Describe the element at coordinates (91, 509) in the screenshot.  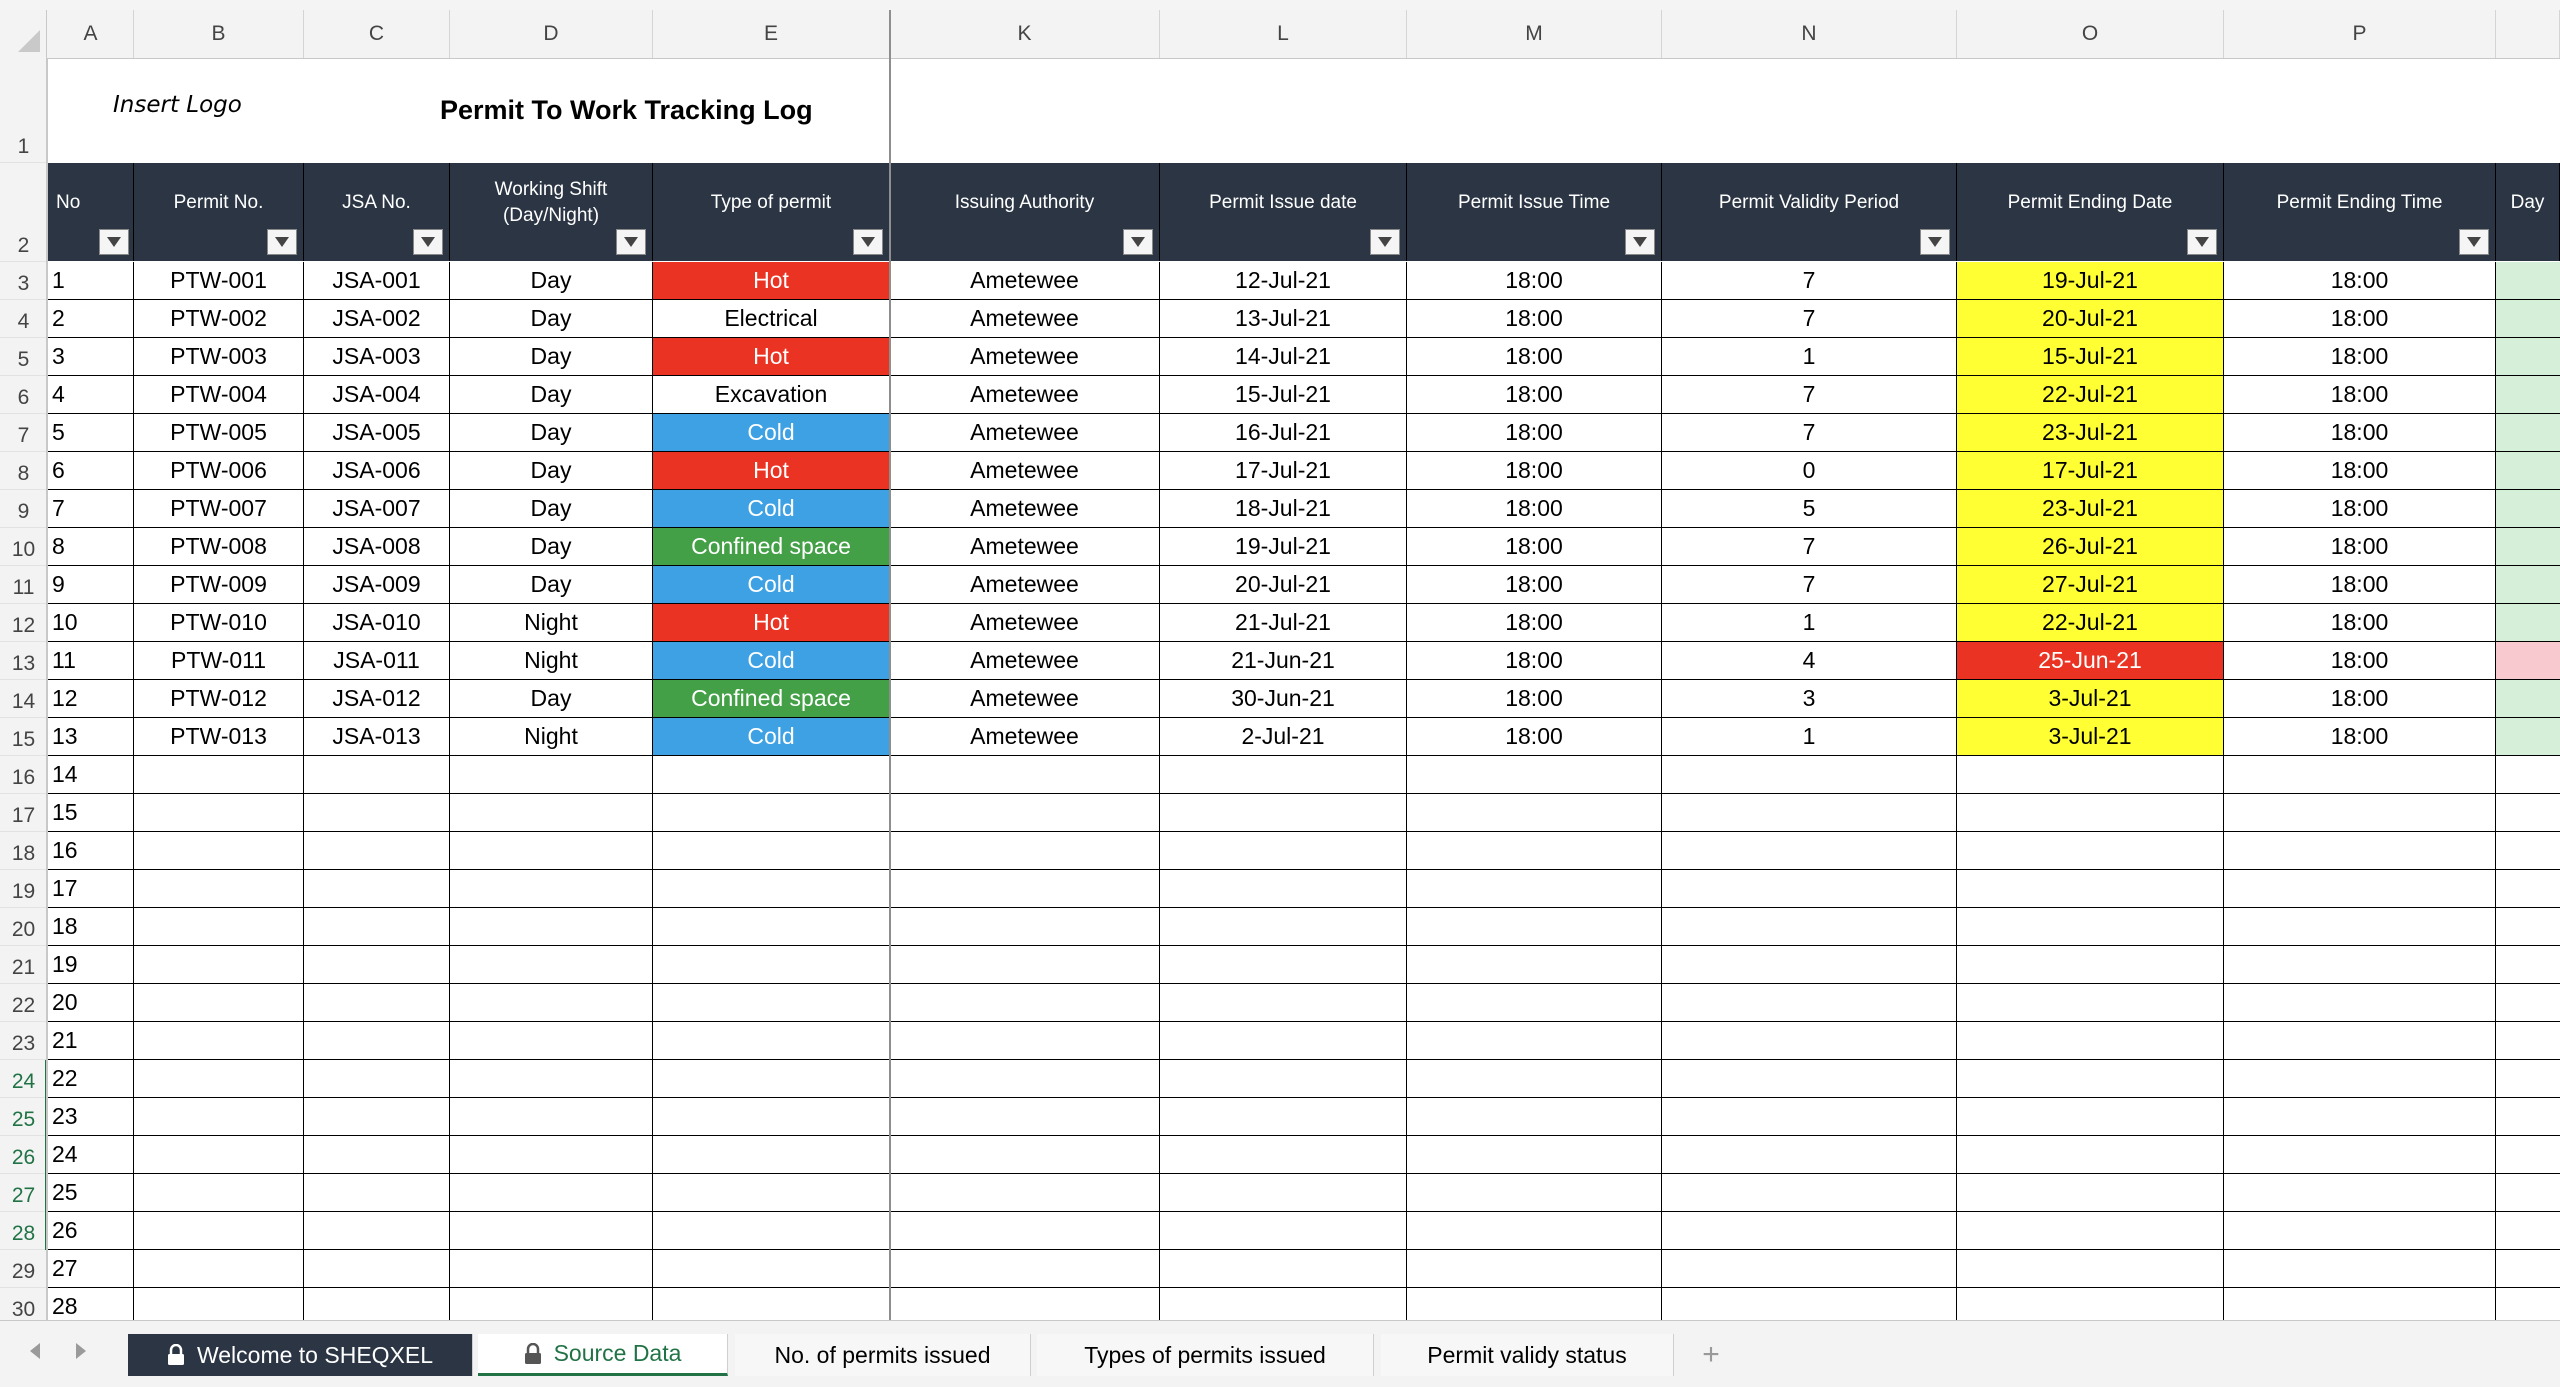
I see `row-number-cell: 7` at that location.